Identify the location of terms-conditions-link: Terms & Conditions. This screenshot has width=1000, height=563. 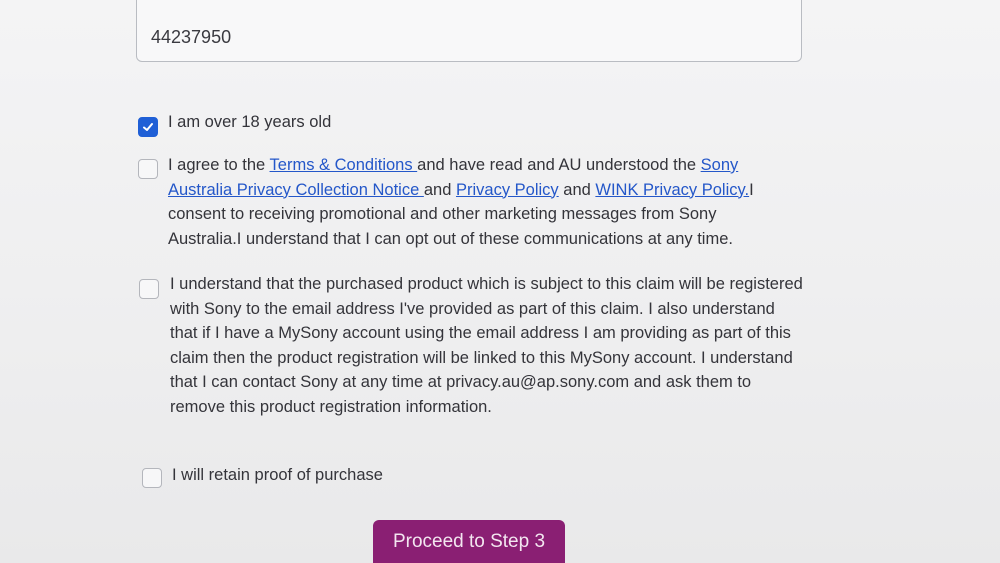
(344, 165).